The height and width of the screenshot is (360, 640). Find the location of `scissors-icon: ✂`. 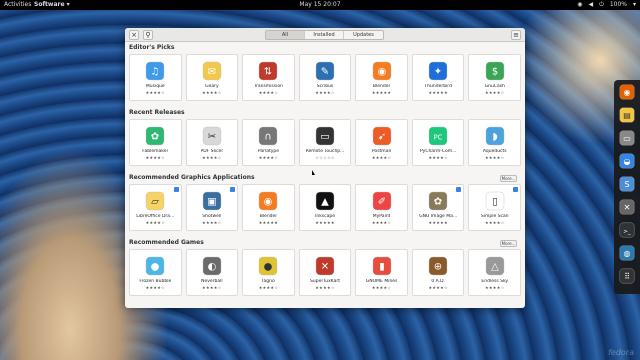

scissors-icon: ✂ is located at coordinates (212, 136).